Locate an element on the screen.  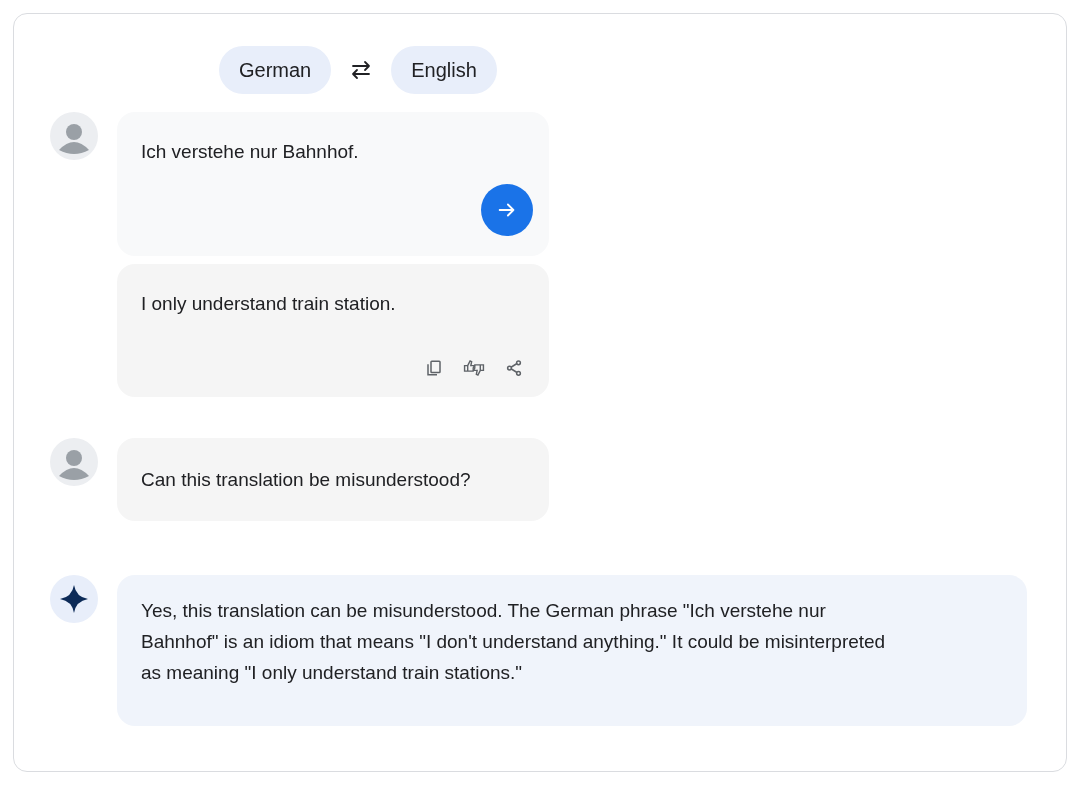
language-button: German is located at coordinates (275, 70).